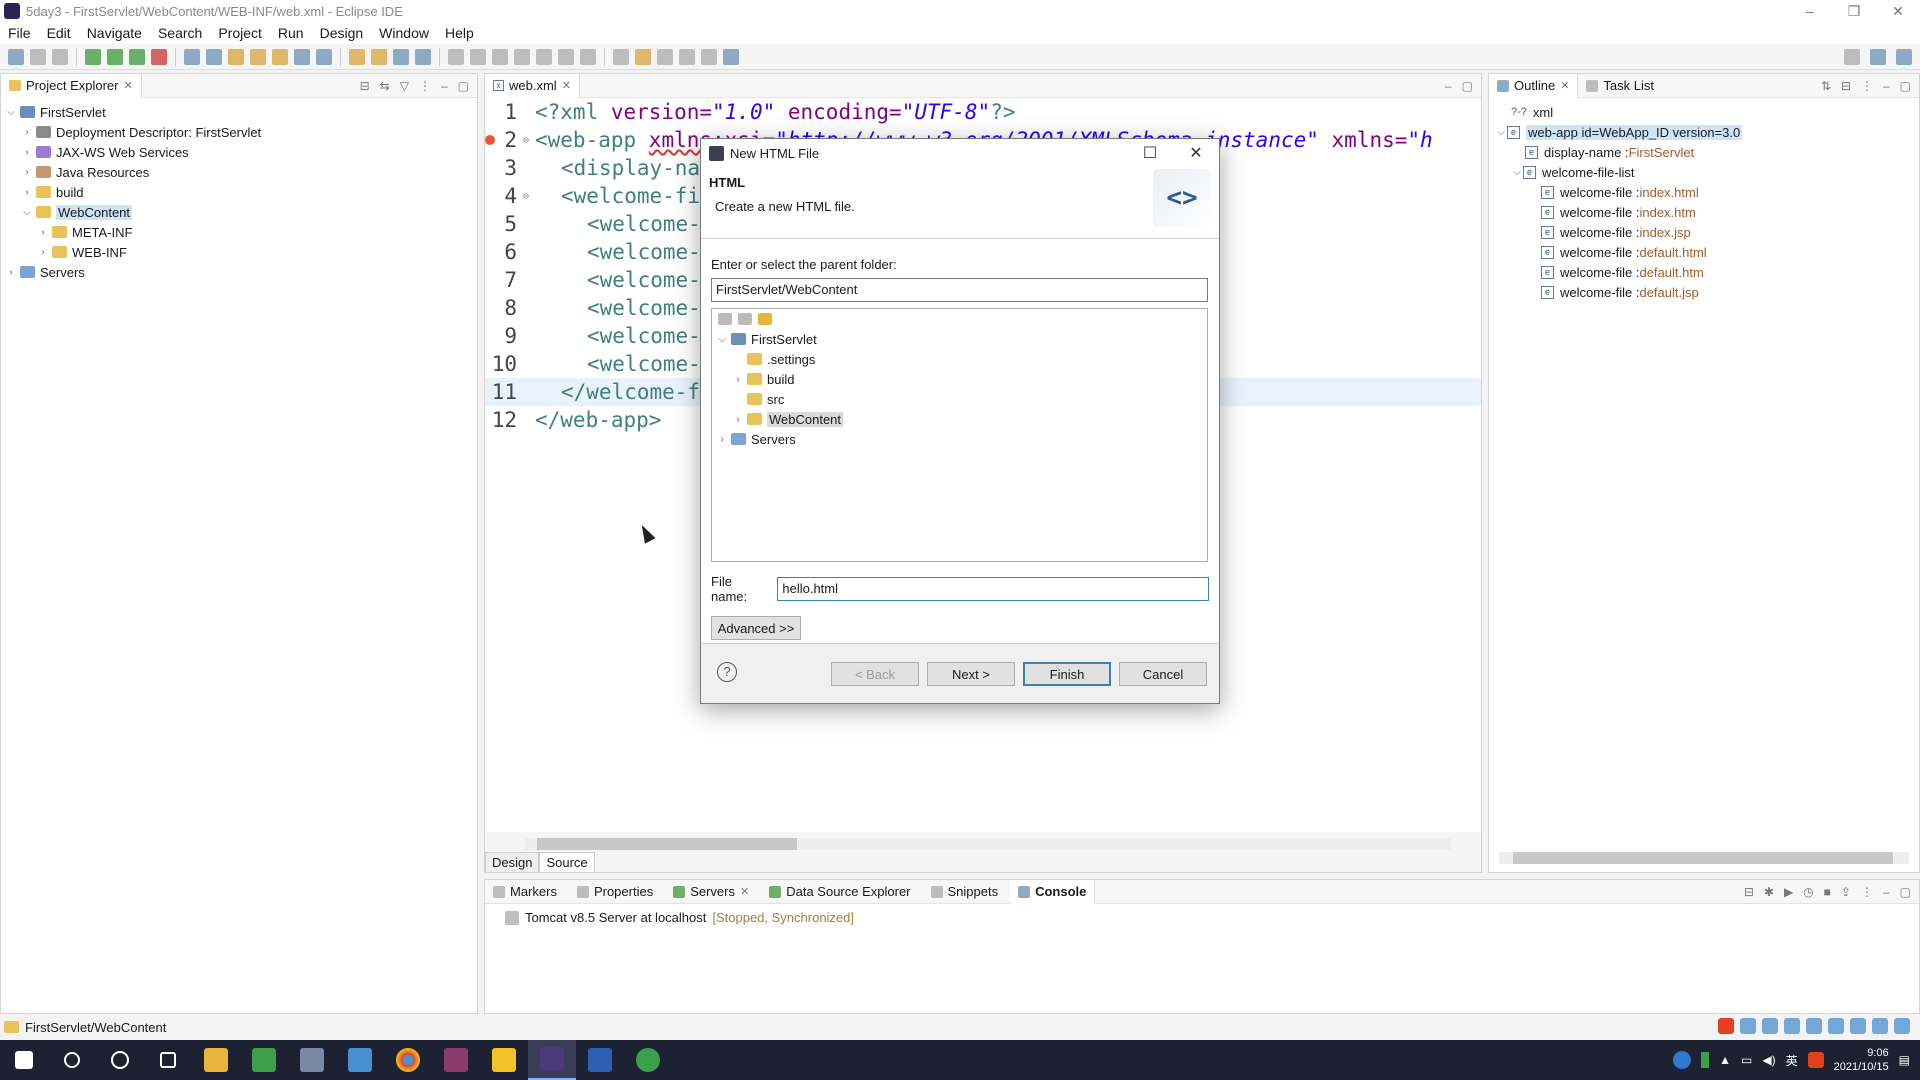  Describe the element at coordinates (552, 1060) in the screenshot. I see `taskbar-eclipse` at that location.